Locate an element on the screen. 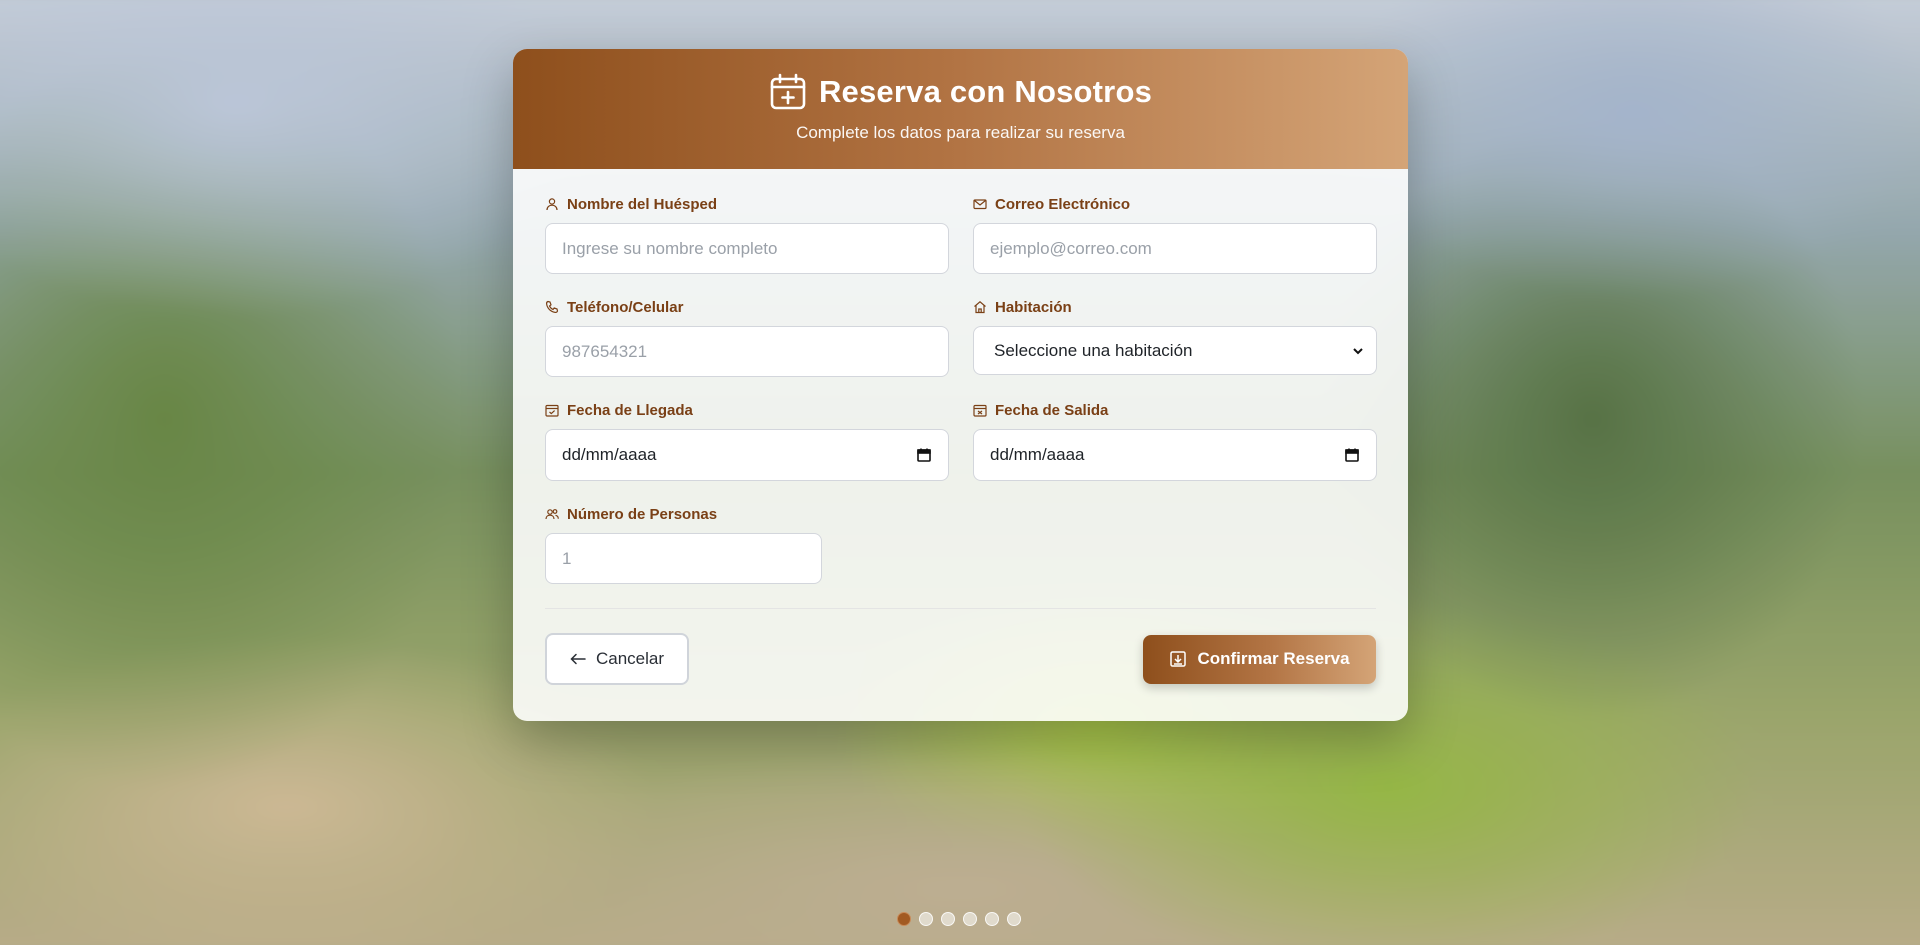 This screenshot has width=1920, height=945. guest-name-input: Ingrese su nombre completo is located at coordinates (747, 248).